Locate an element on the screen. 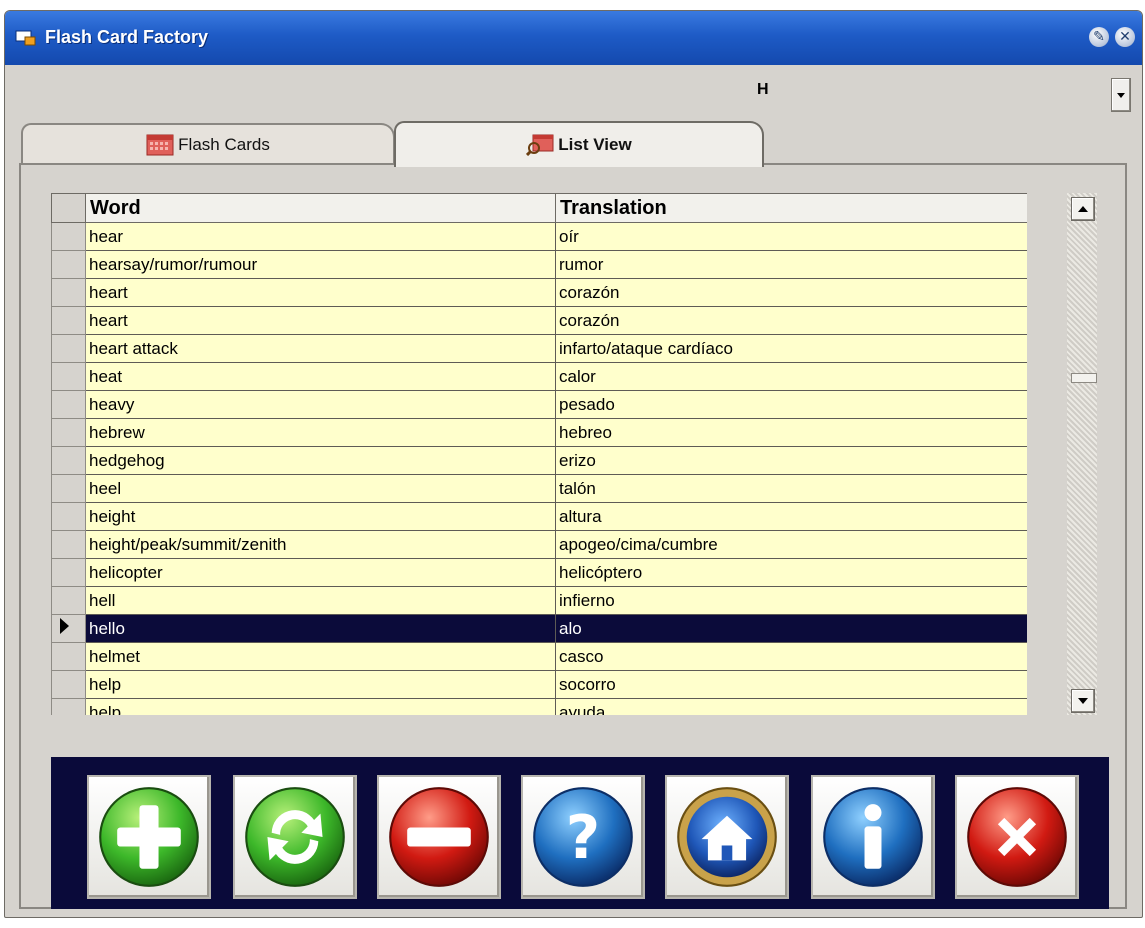 Image resolution: width=1145 pixels, height=928 pixels. table-row: heart attack infarto/ataque cardíaco is located at coordinates (539, 348).